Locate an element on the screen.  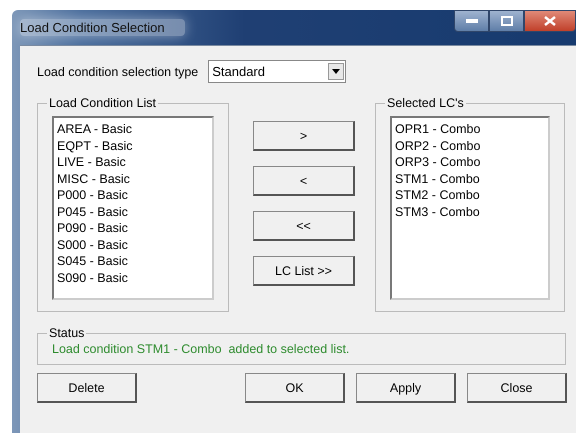
group-title: Load Condition List is located at coordinates (103, 103).